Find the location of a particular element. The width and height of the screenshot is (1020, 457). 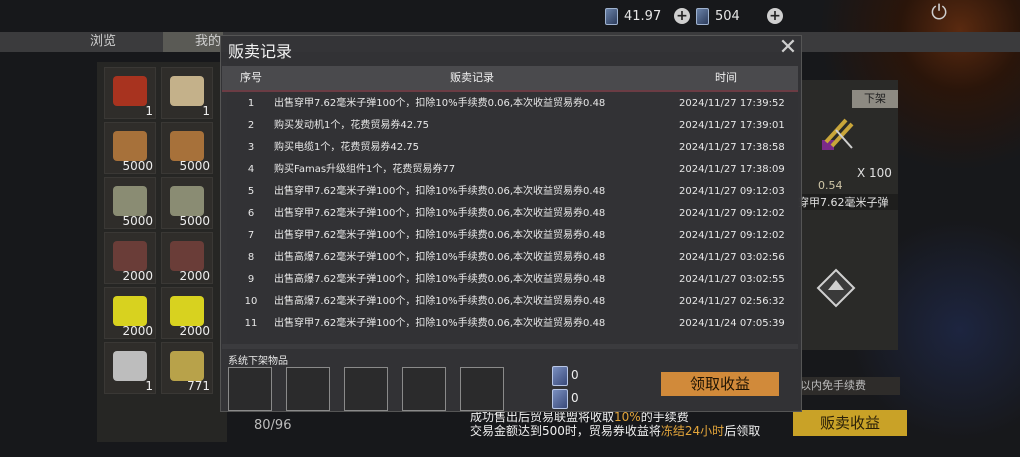

column-record: 贩卖记录 is located at coordinates (472, 77).